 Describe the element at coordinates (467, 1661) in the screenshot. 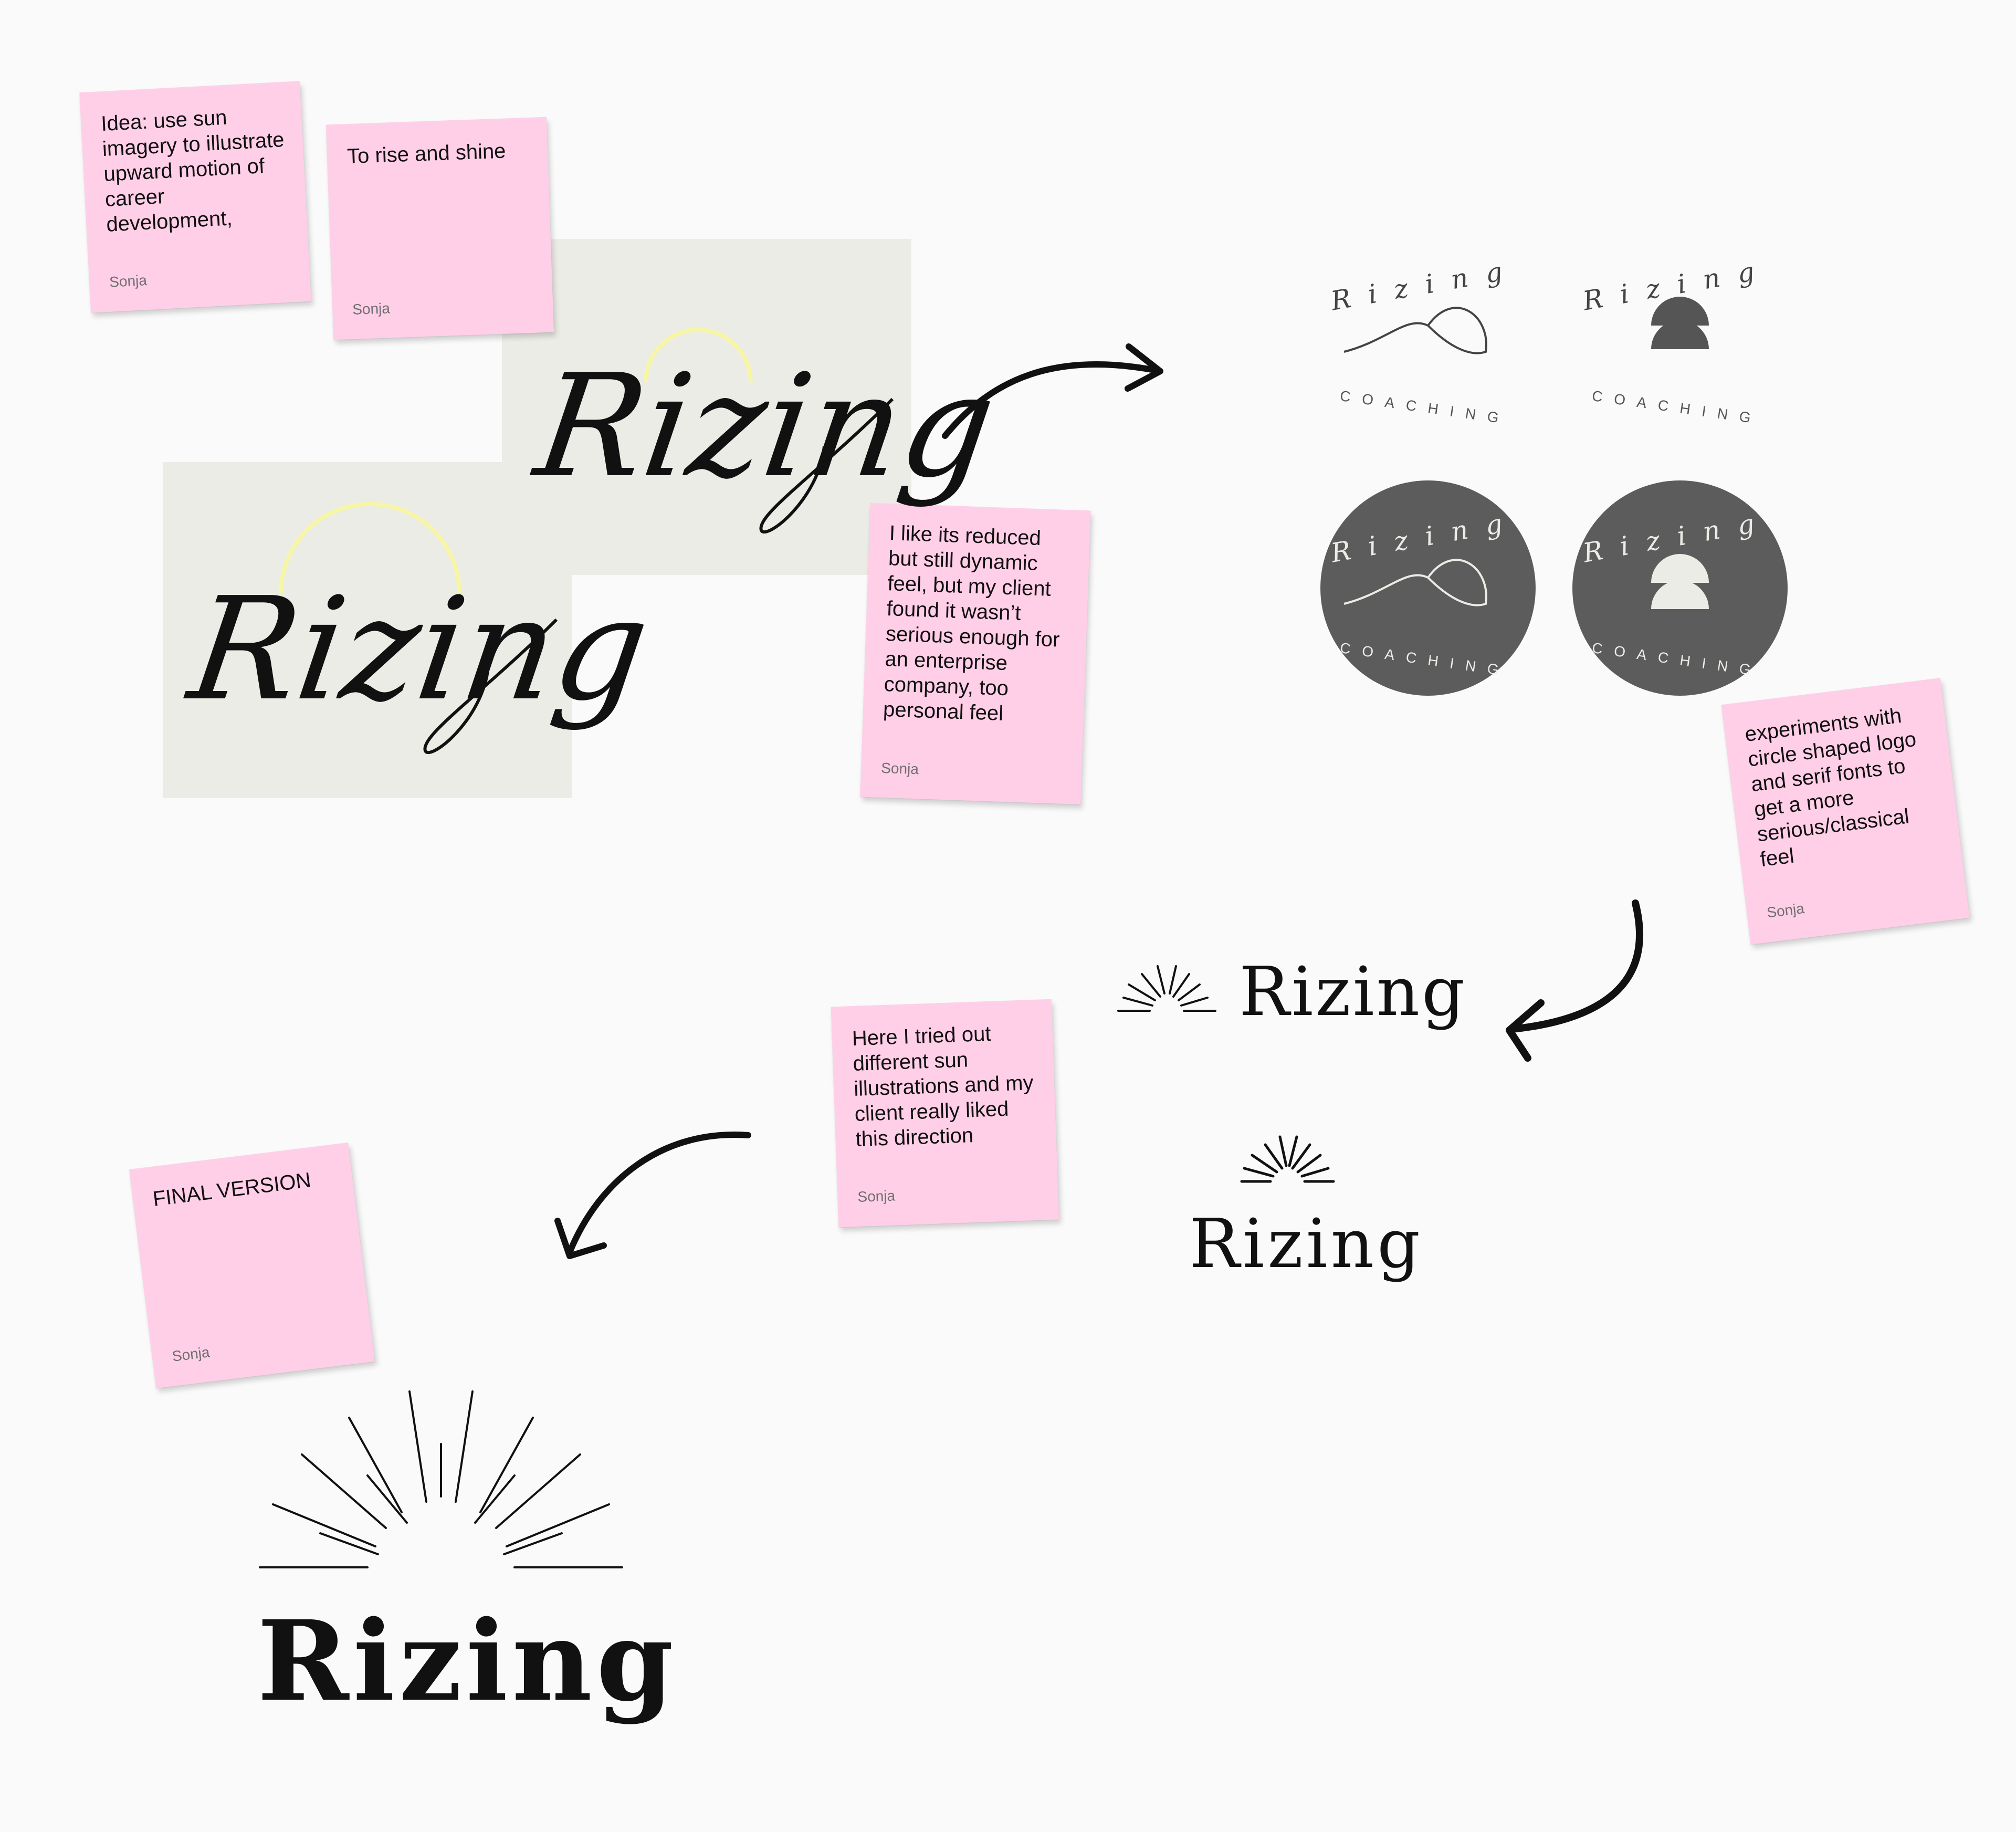

I see `final-wordmark: Rizing` at that location.